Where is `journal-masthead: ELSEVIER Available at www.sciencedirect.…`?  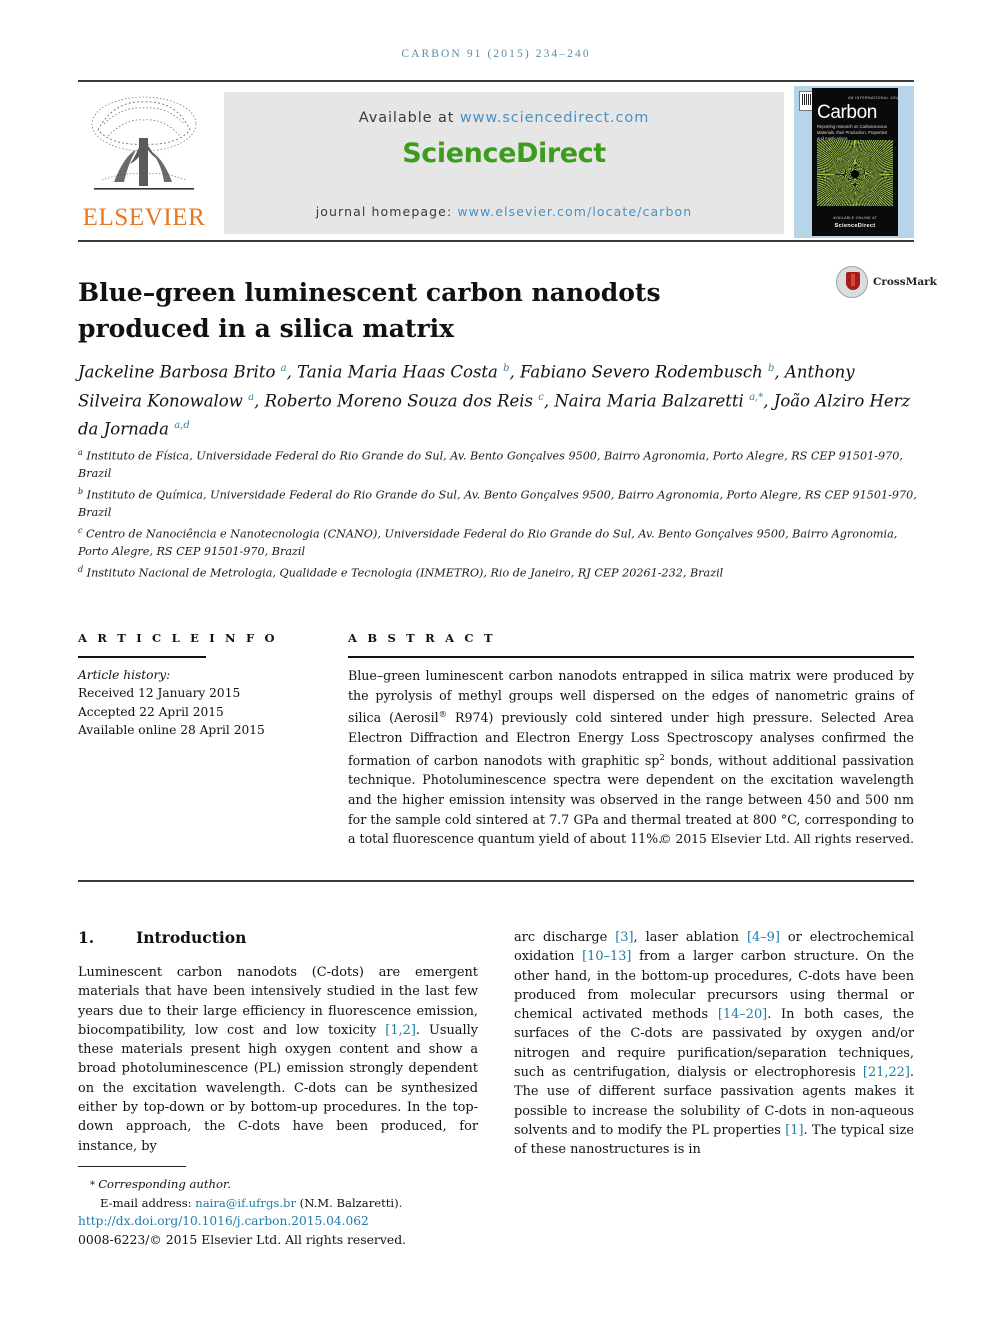
journal-masthead: ELSEVIER Available at www.sciencedirect.… is located at coordinates (496, 162).